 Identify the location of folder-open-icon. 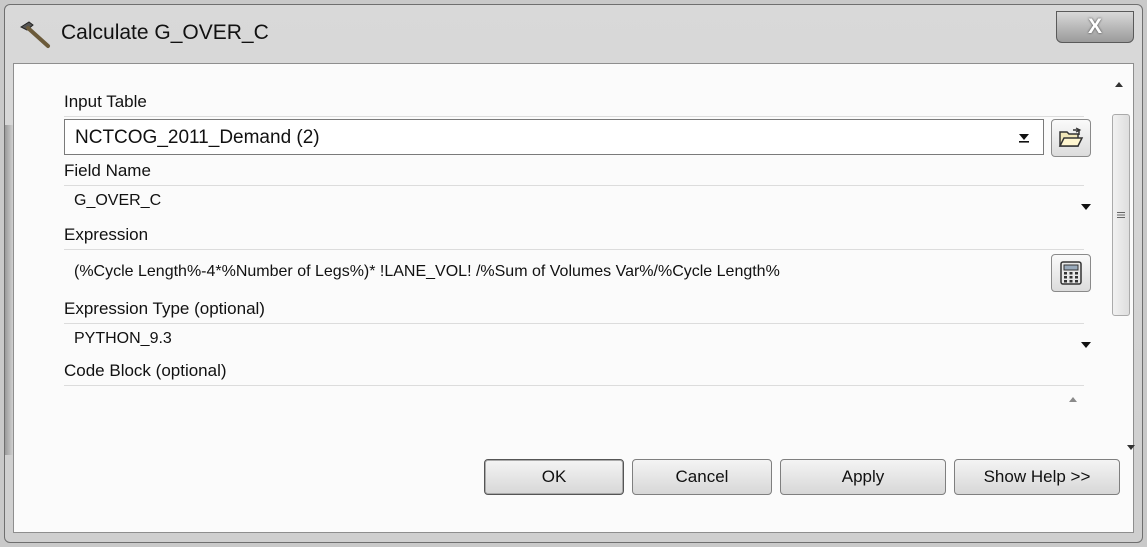
(1071, 137).